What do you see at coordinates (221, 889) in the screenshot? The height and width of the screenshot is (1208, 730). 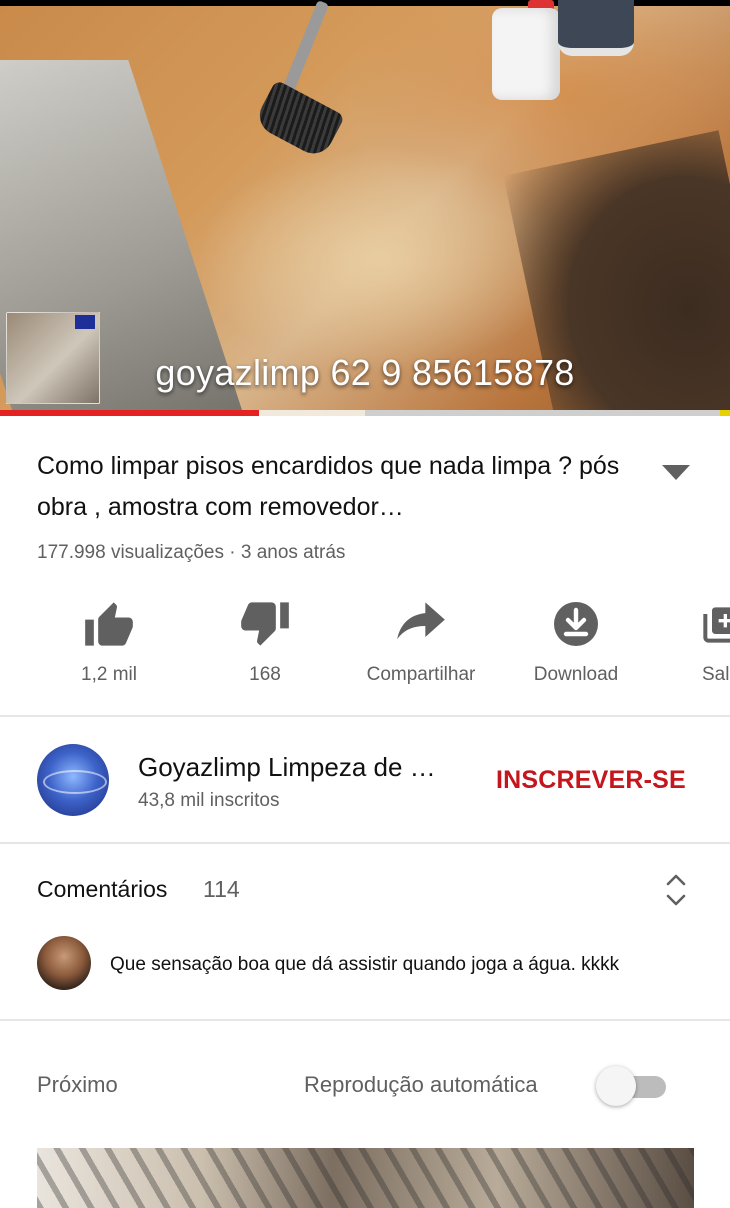 I see `comments-count: 114` at bounding box center [221, 889].